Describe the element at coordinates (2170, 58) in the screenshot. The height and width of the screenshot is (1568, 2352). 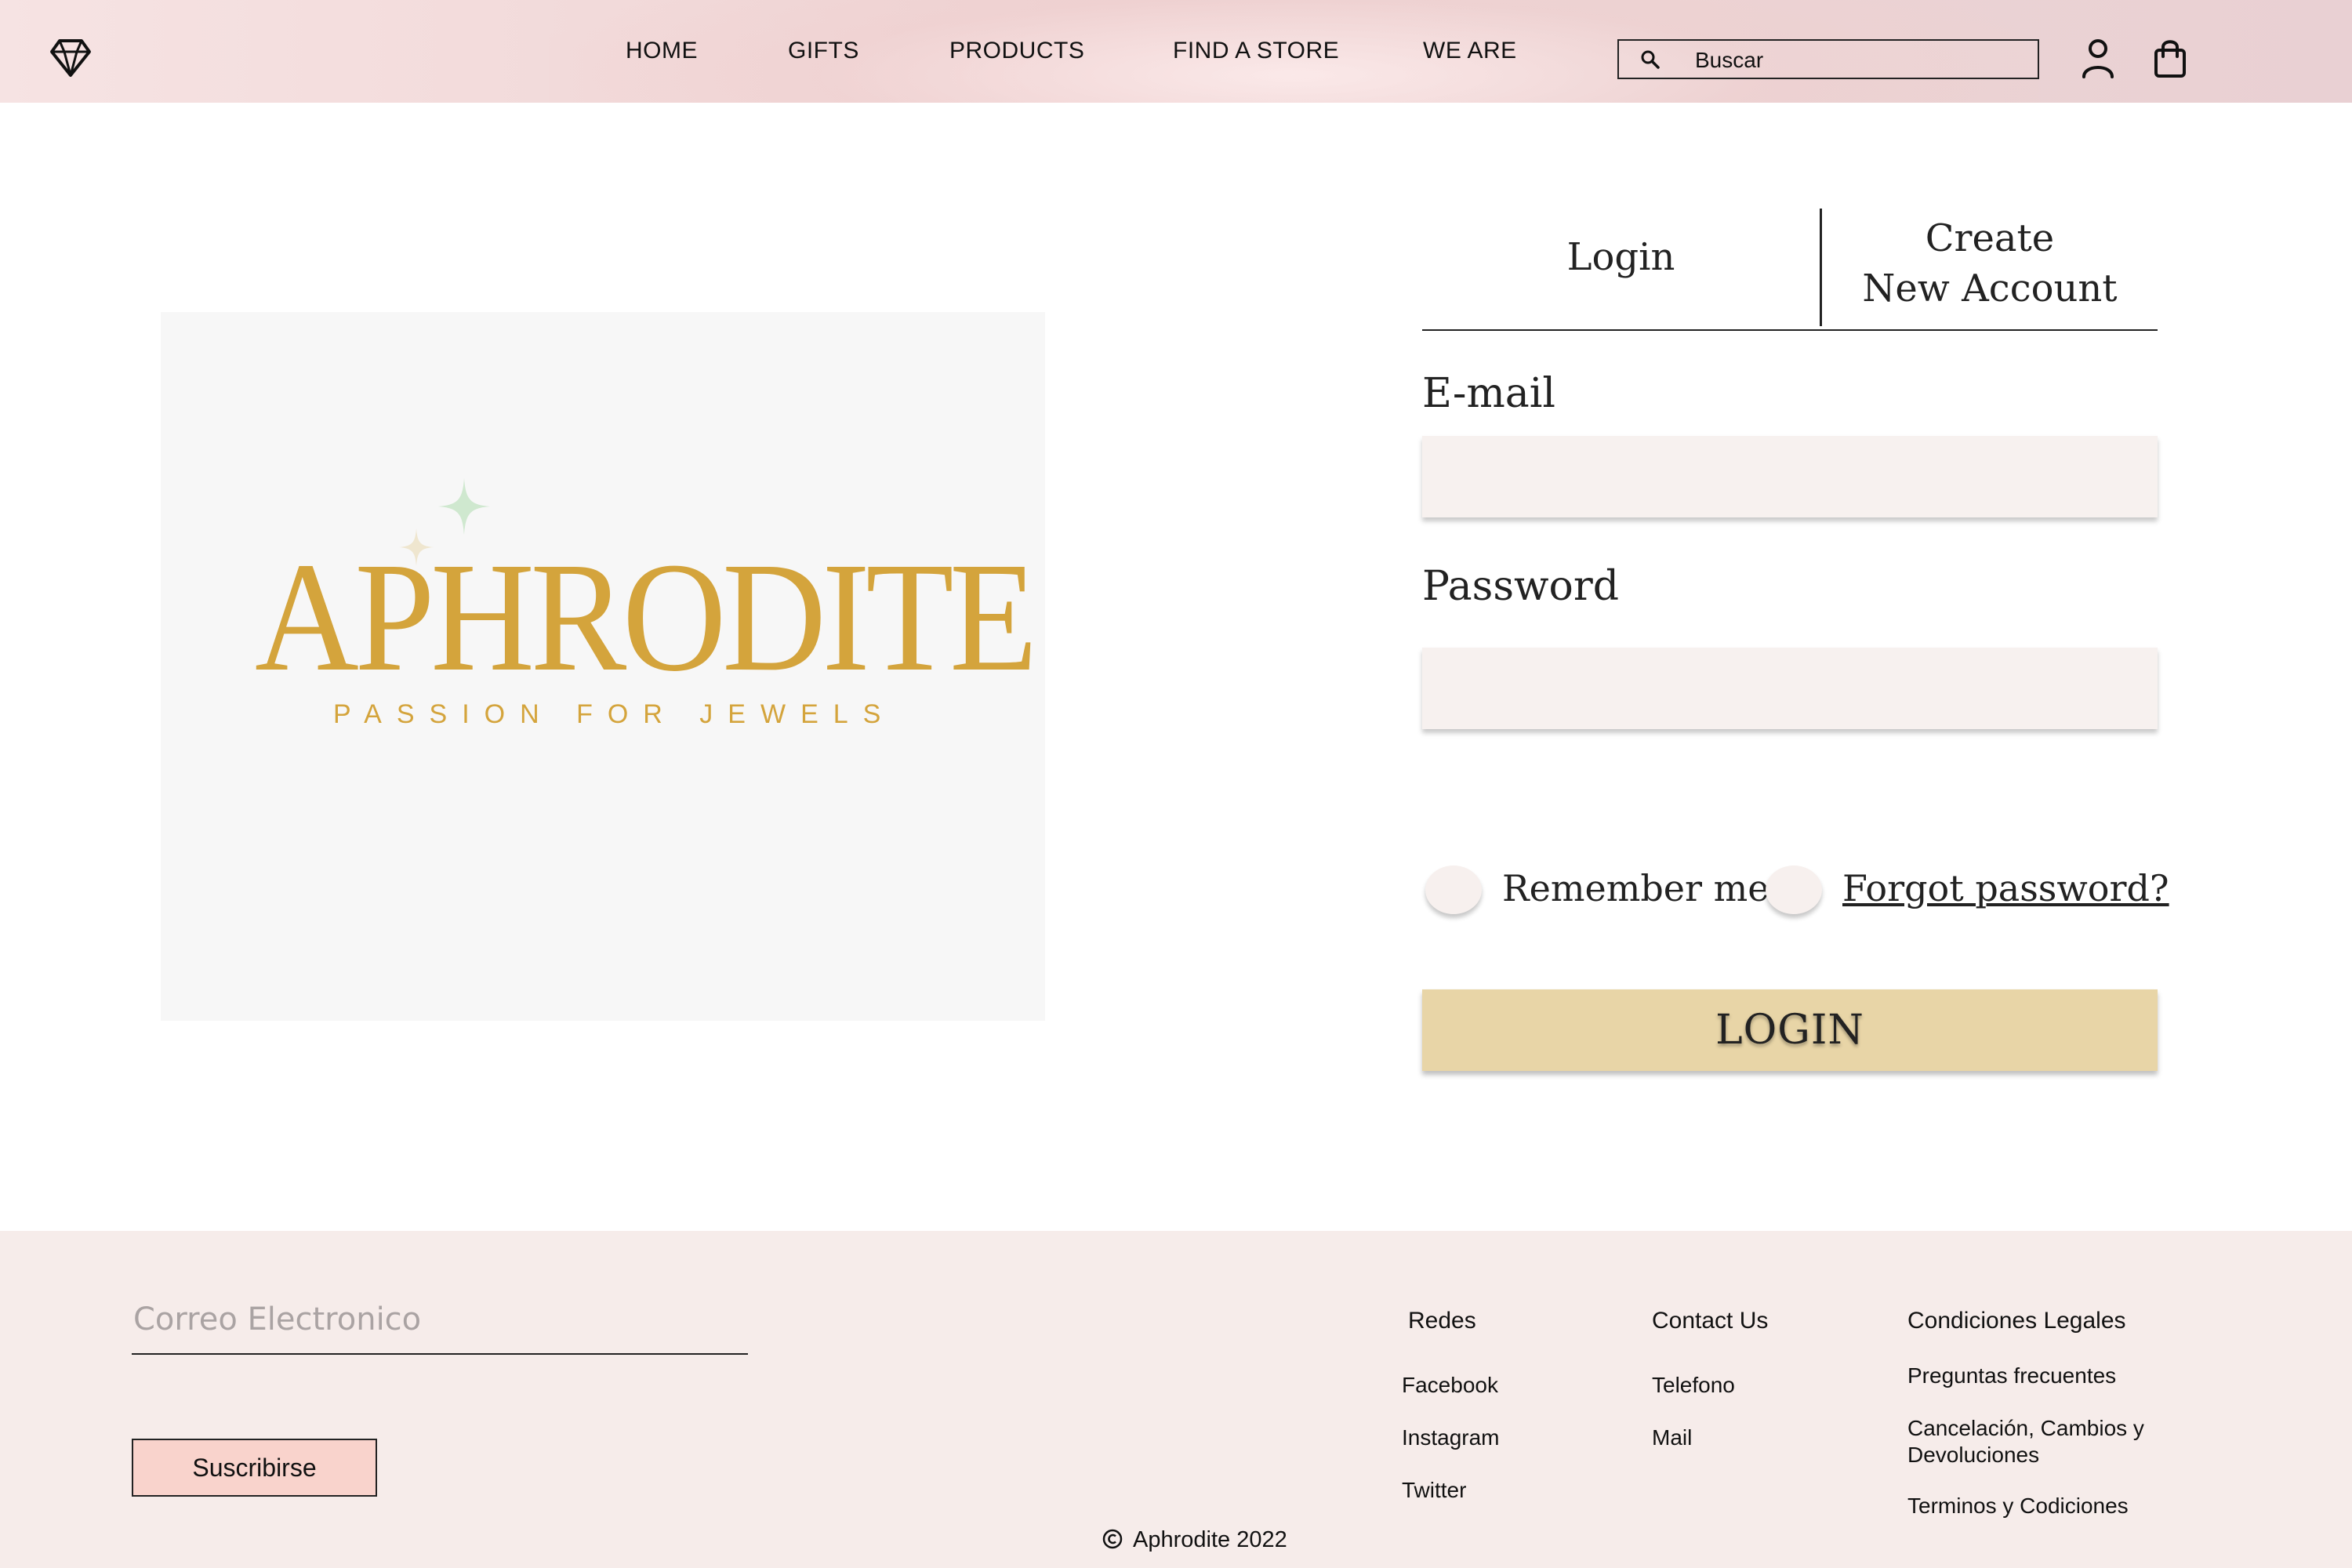
I see `shopping-bag-icon` at that location.